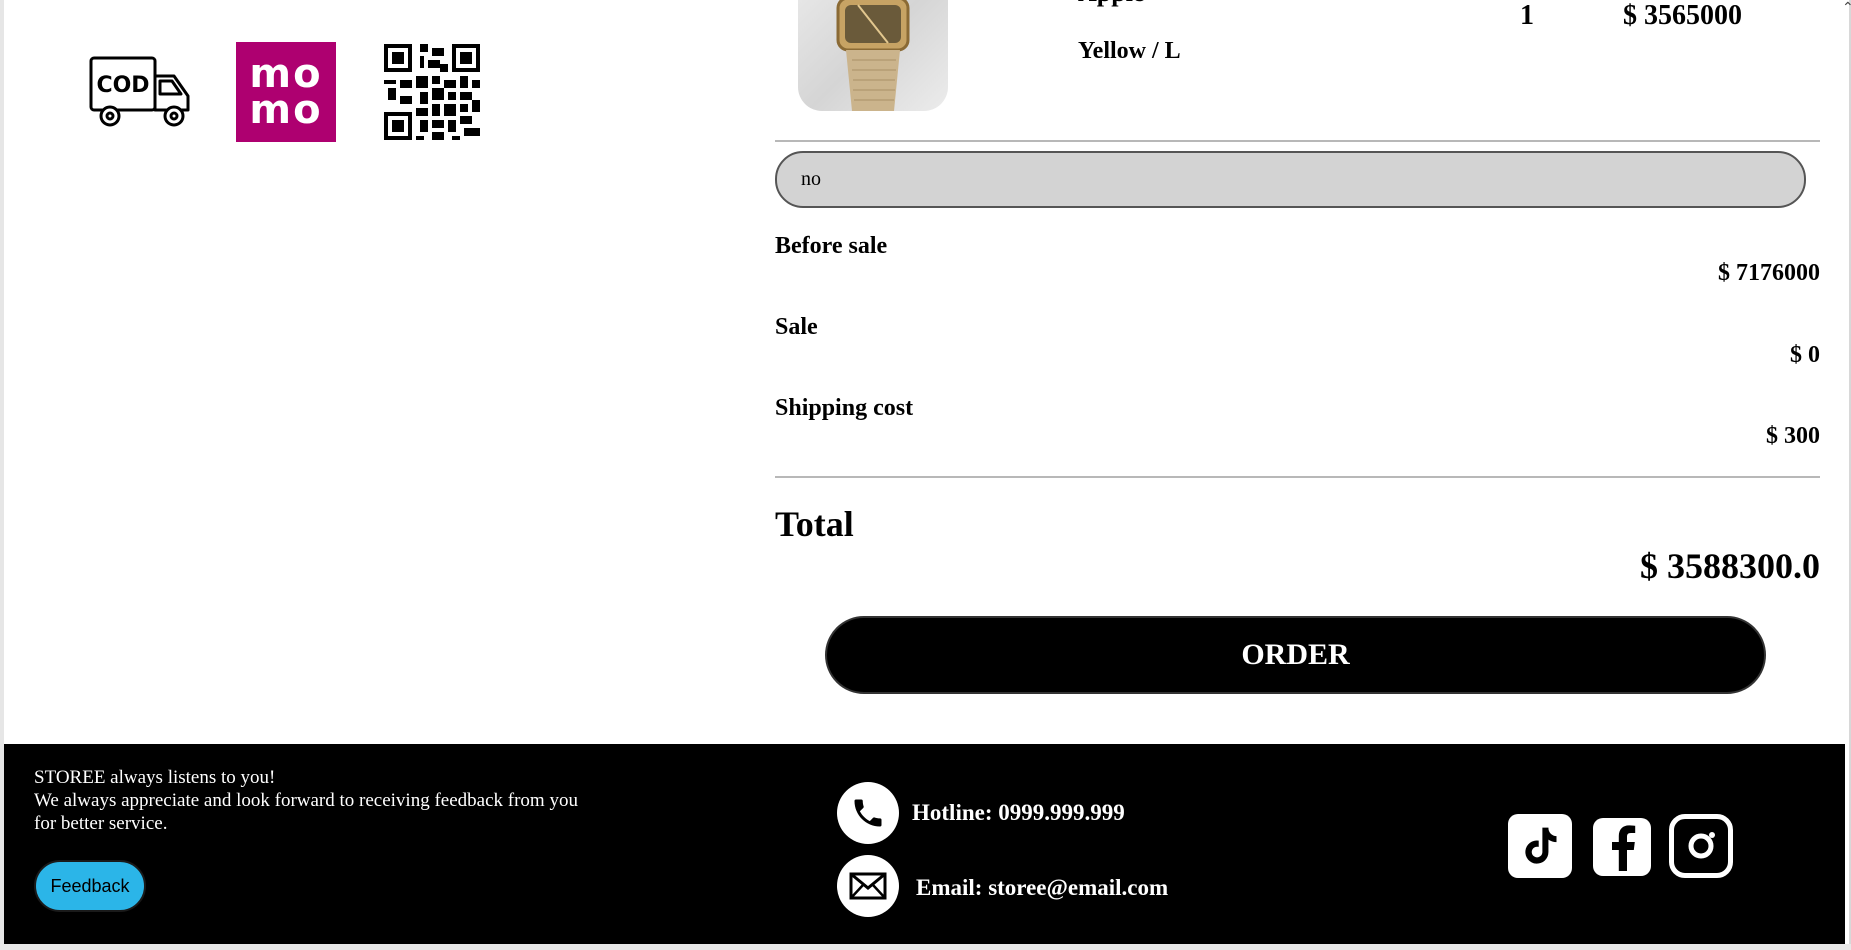  Describe the element at coordinates (155, 777) in the screenshot. I see `footer-line: STOREE always listens to you!` at that location.